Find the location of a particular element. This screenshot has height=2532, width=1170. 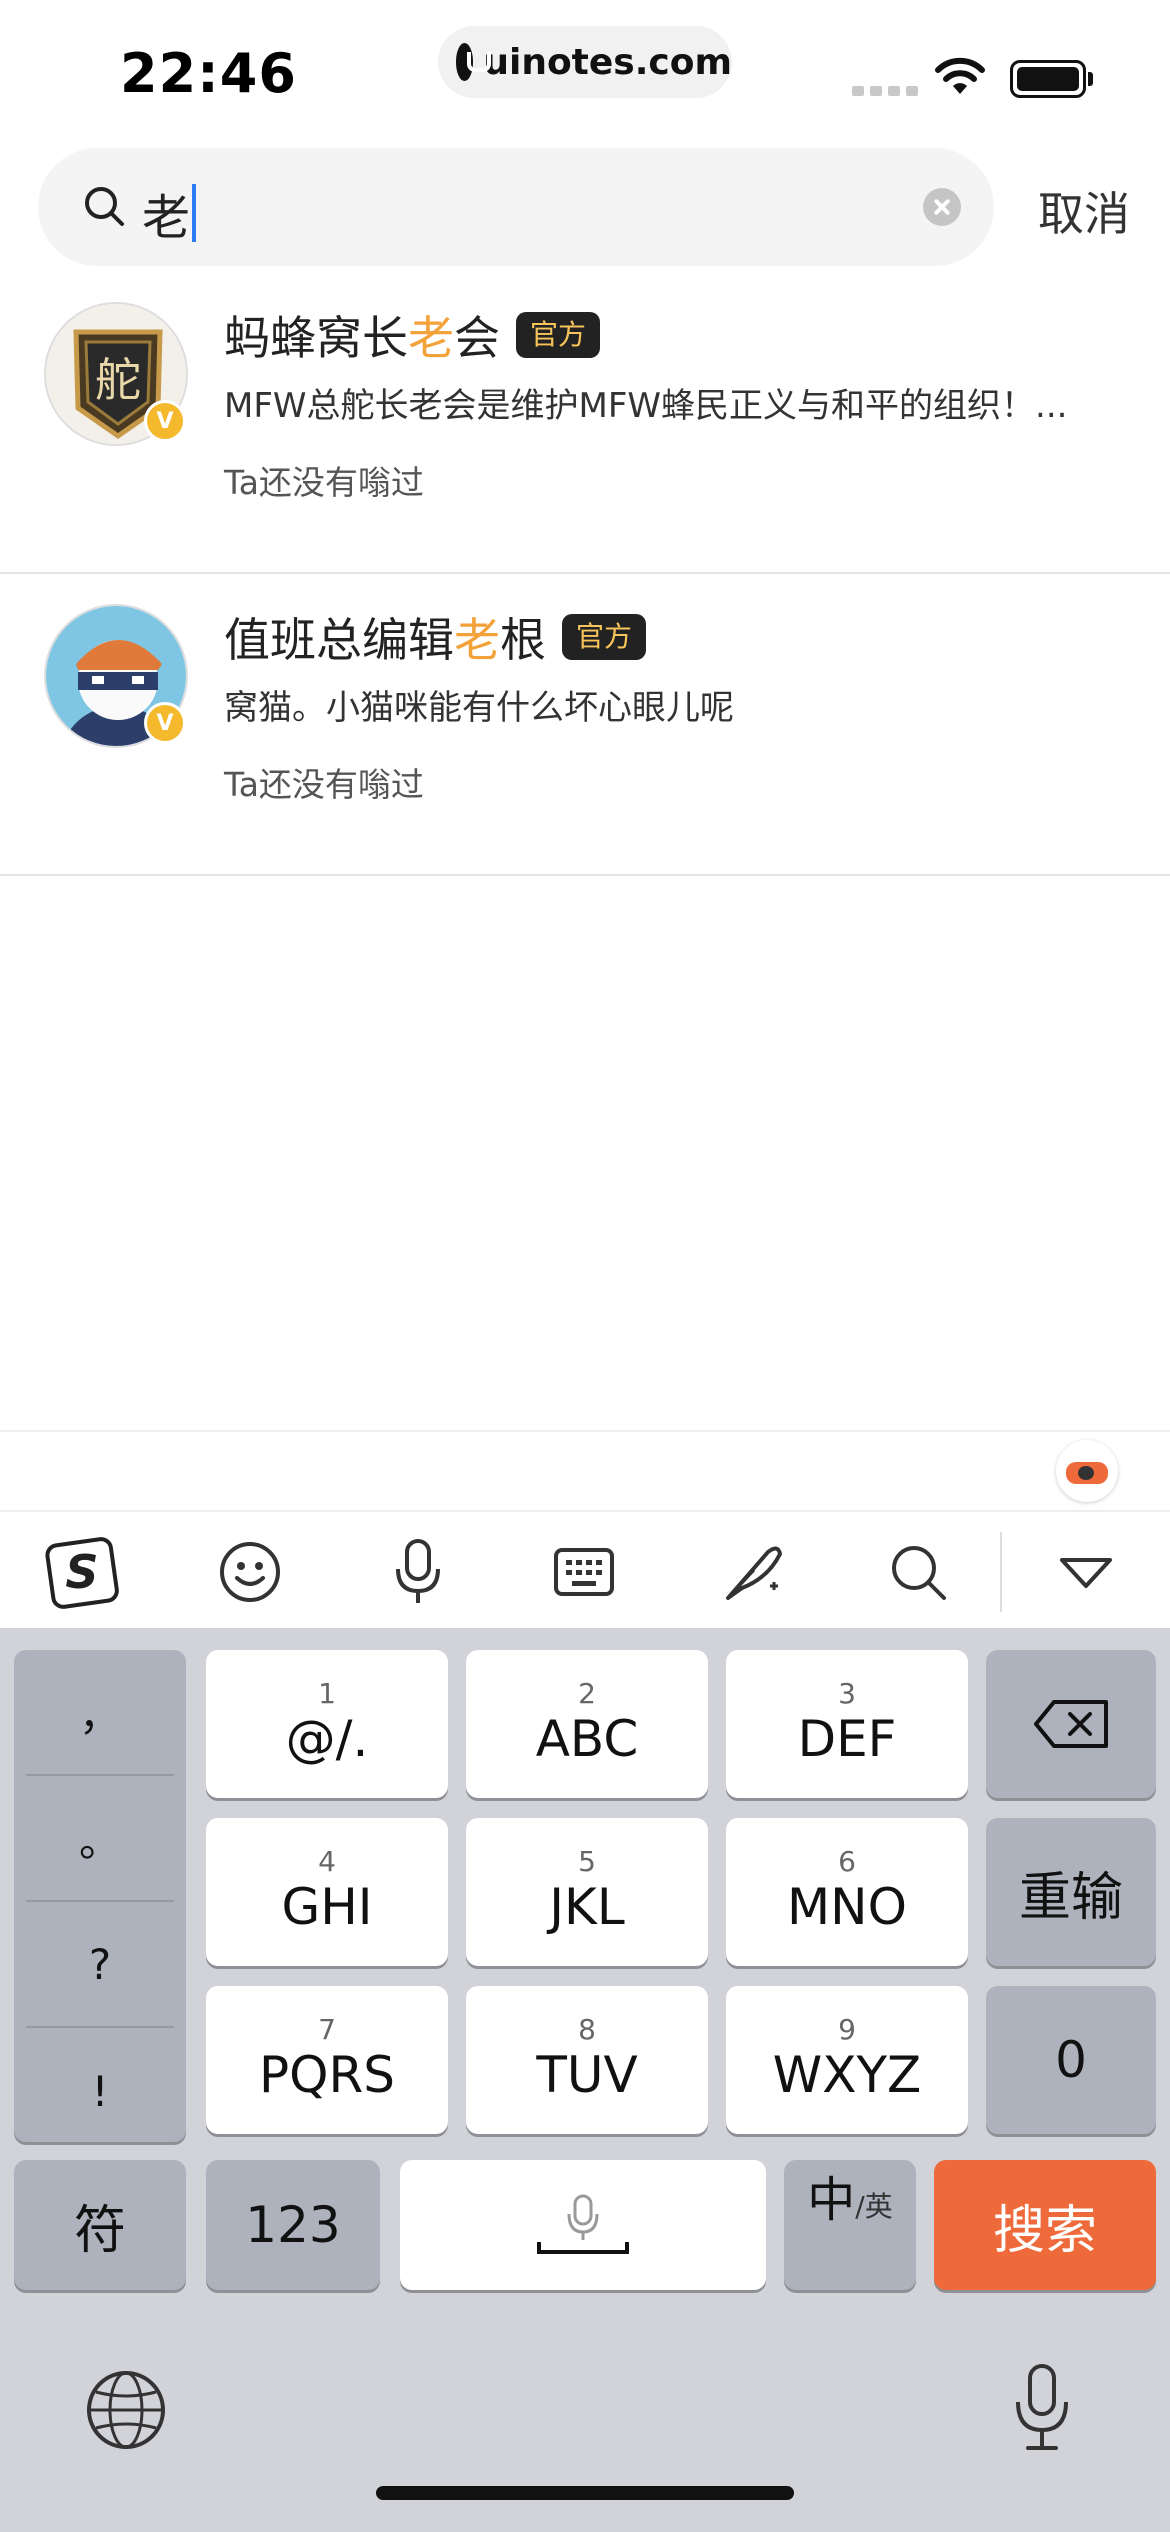

handwriting-feather-icon is located at coordinates (752, 1572).